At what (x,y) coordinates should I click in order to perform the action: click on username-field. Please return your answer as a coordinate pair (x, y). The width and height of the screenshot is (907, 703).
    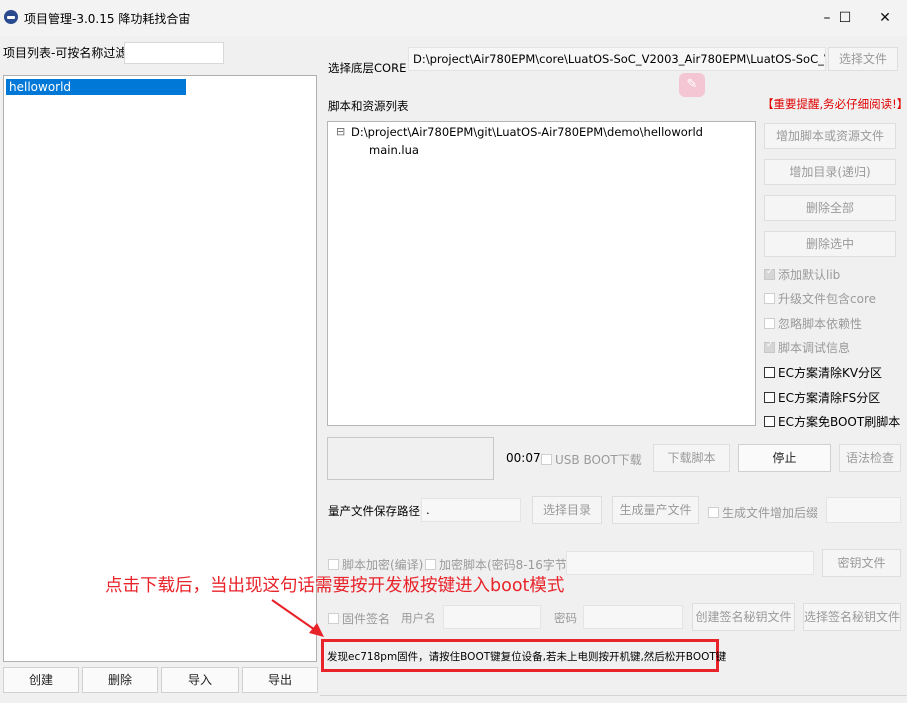
    Looking at the image, I should click on (492, 617).